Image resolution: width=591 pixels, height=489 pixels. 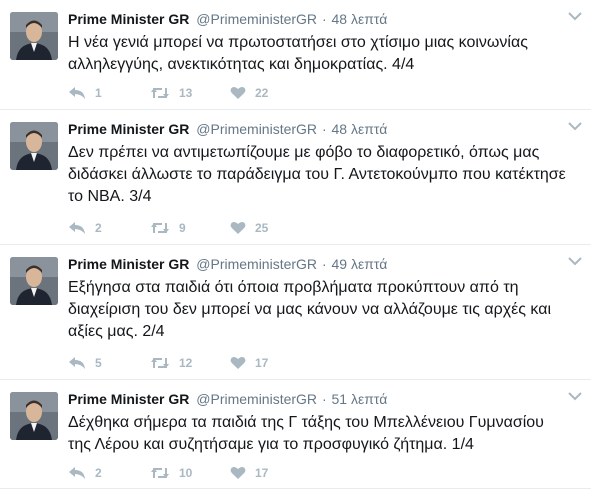 I want to click on tweet-actions: 5 12 17, so click(x=189, y=363).